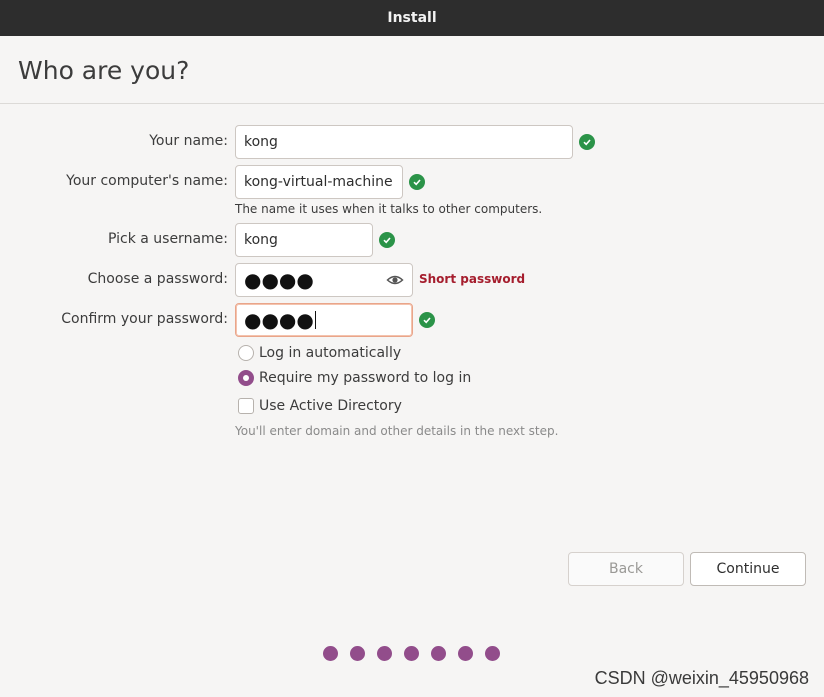 The height and width of the screenshot is (697, 824). What do you see at coordinates (279, 320) in the screenshot?
I see `confirm-password-masked-value: ●●●●` at bounding box center [279, 320].